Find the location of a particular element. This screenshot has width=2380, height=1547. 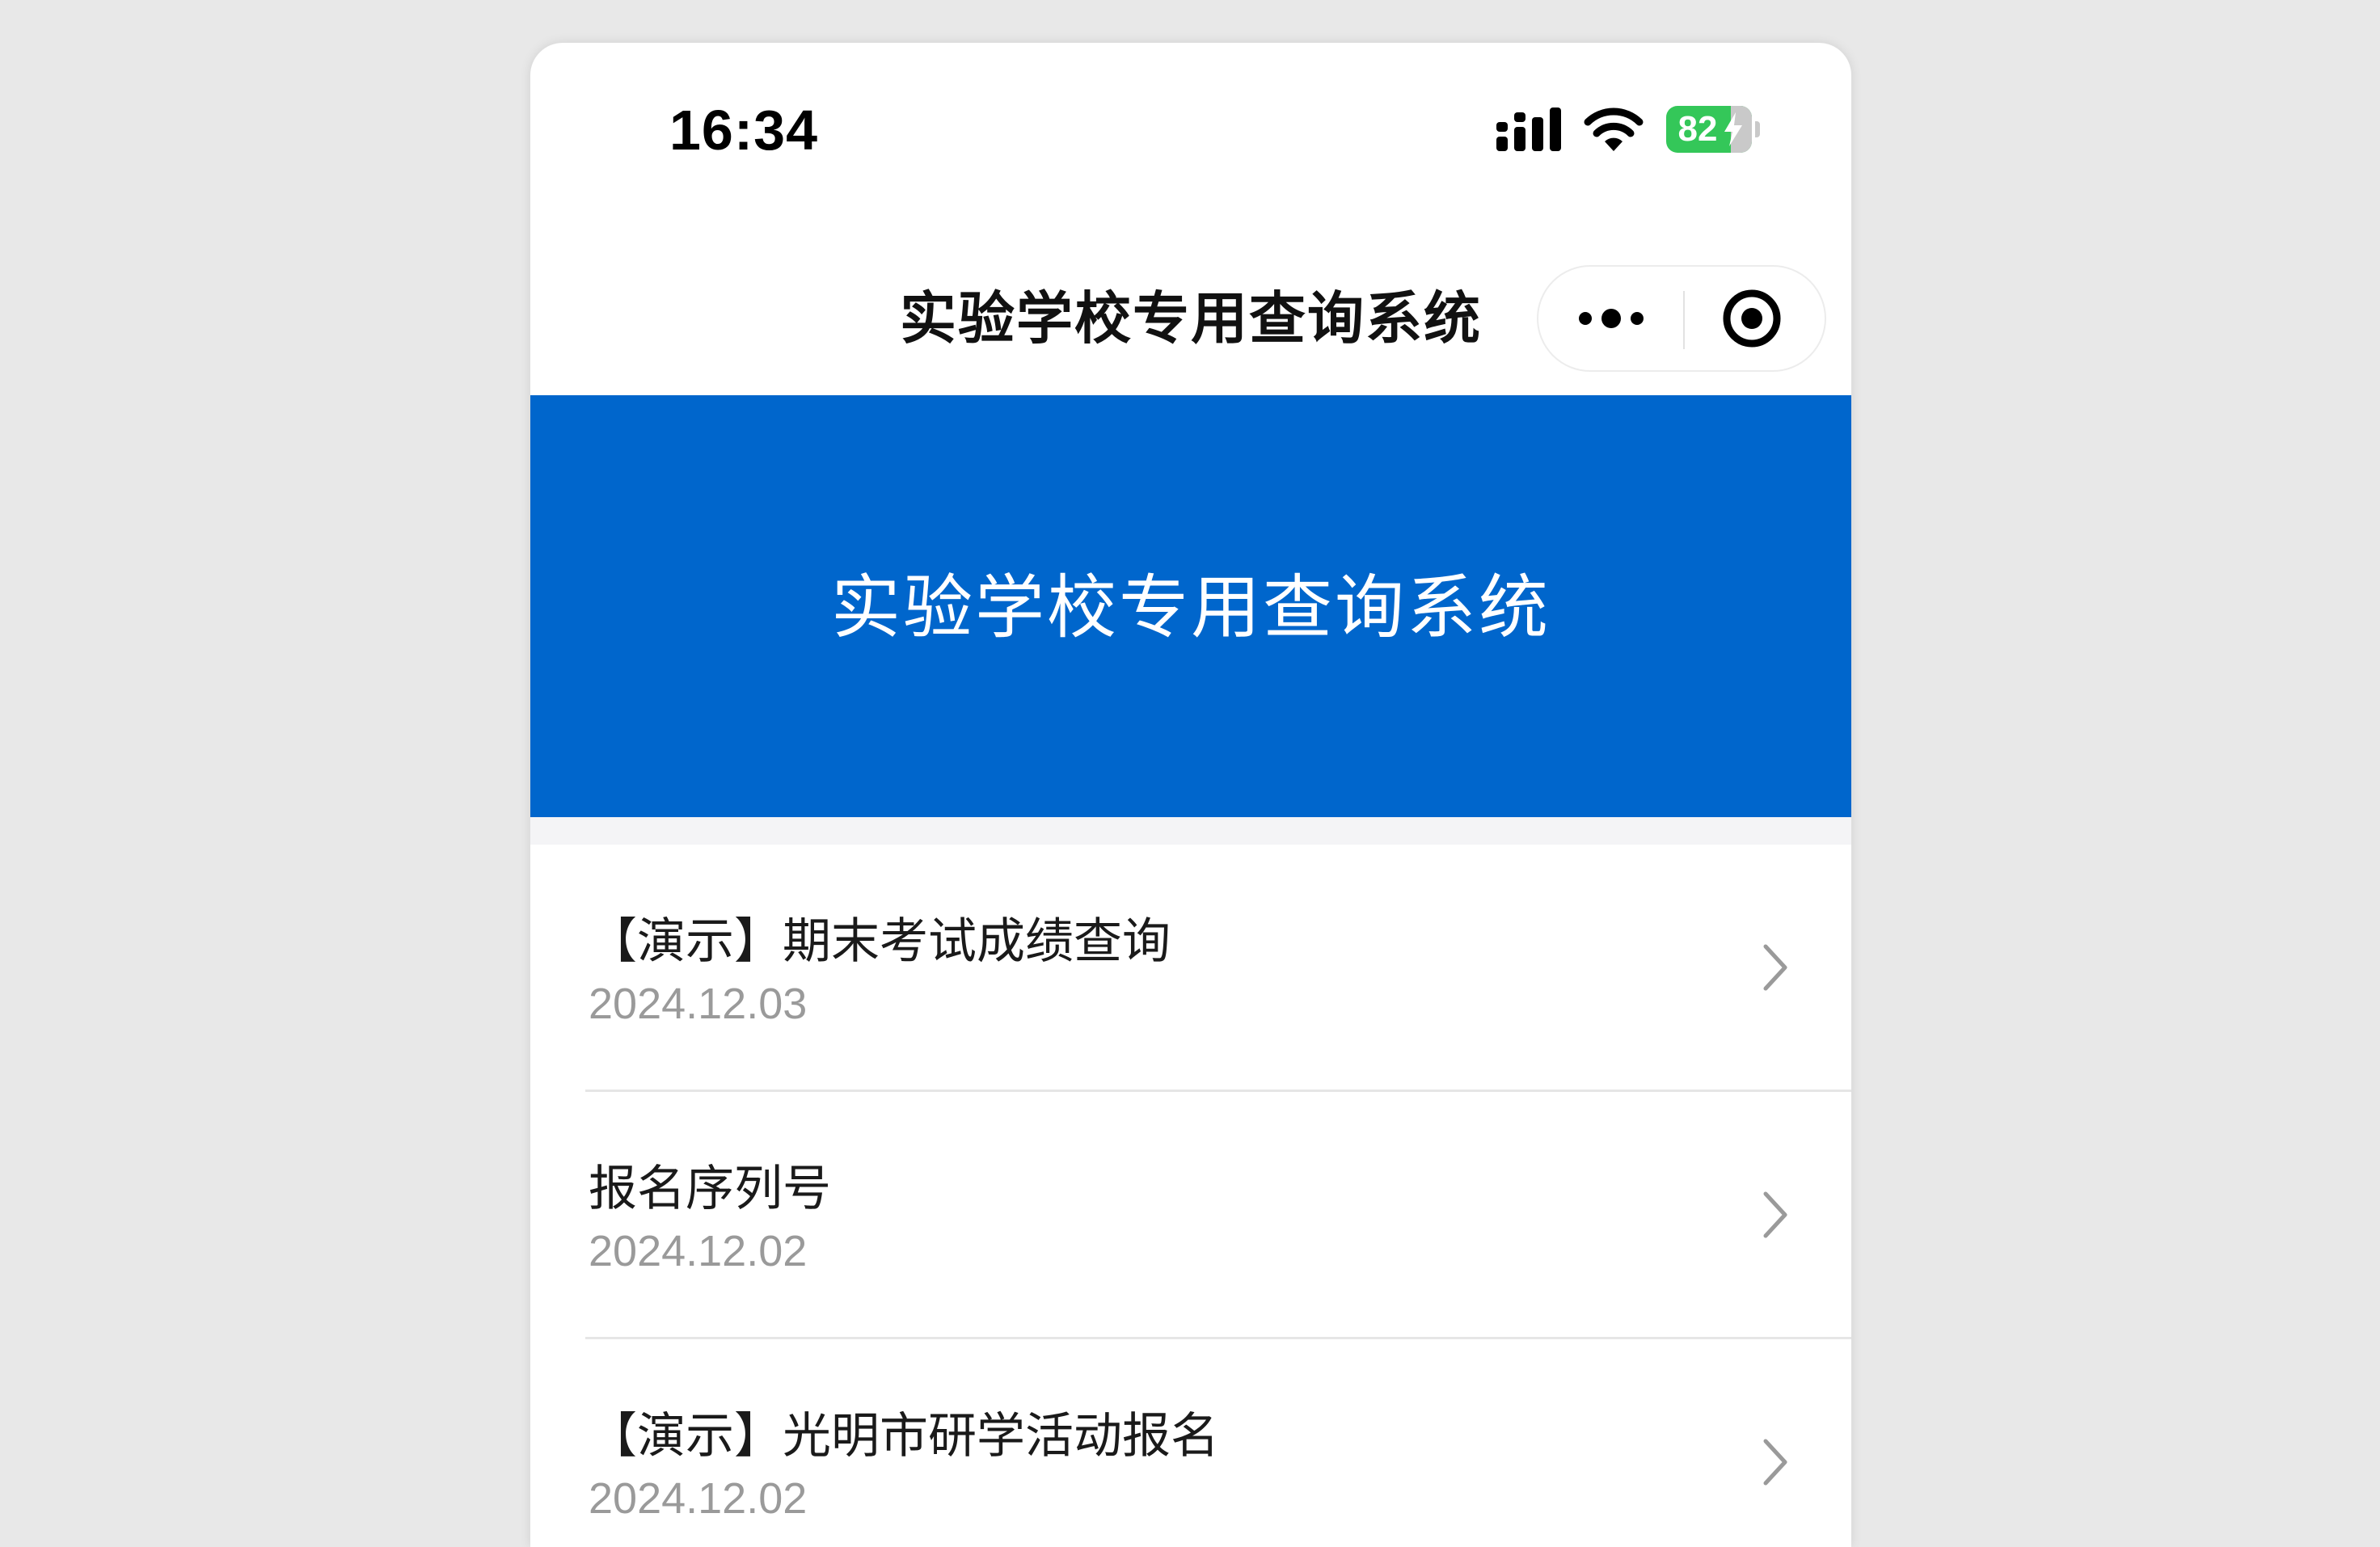

list-item: 【演示】光明市研学活动报名 2024.12.02 is located at coordinates (1190, 1443).